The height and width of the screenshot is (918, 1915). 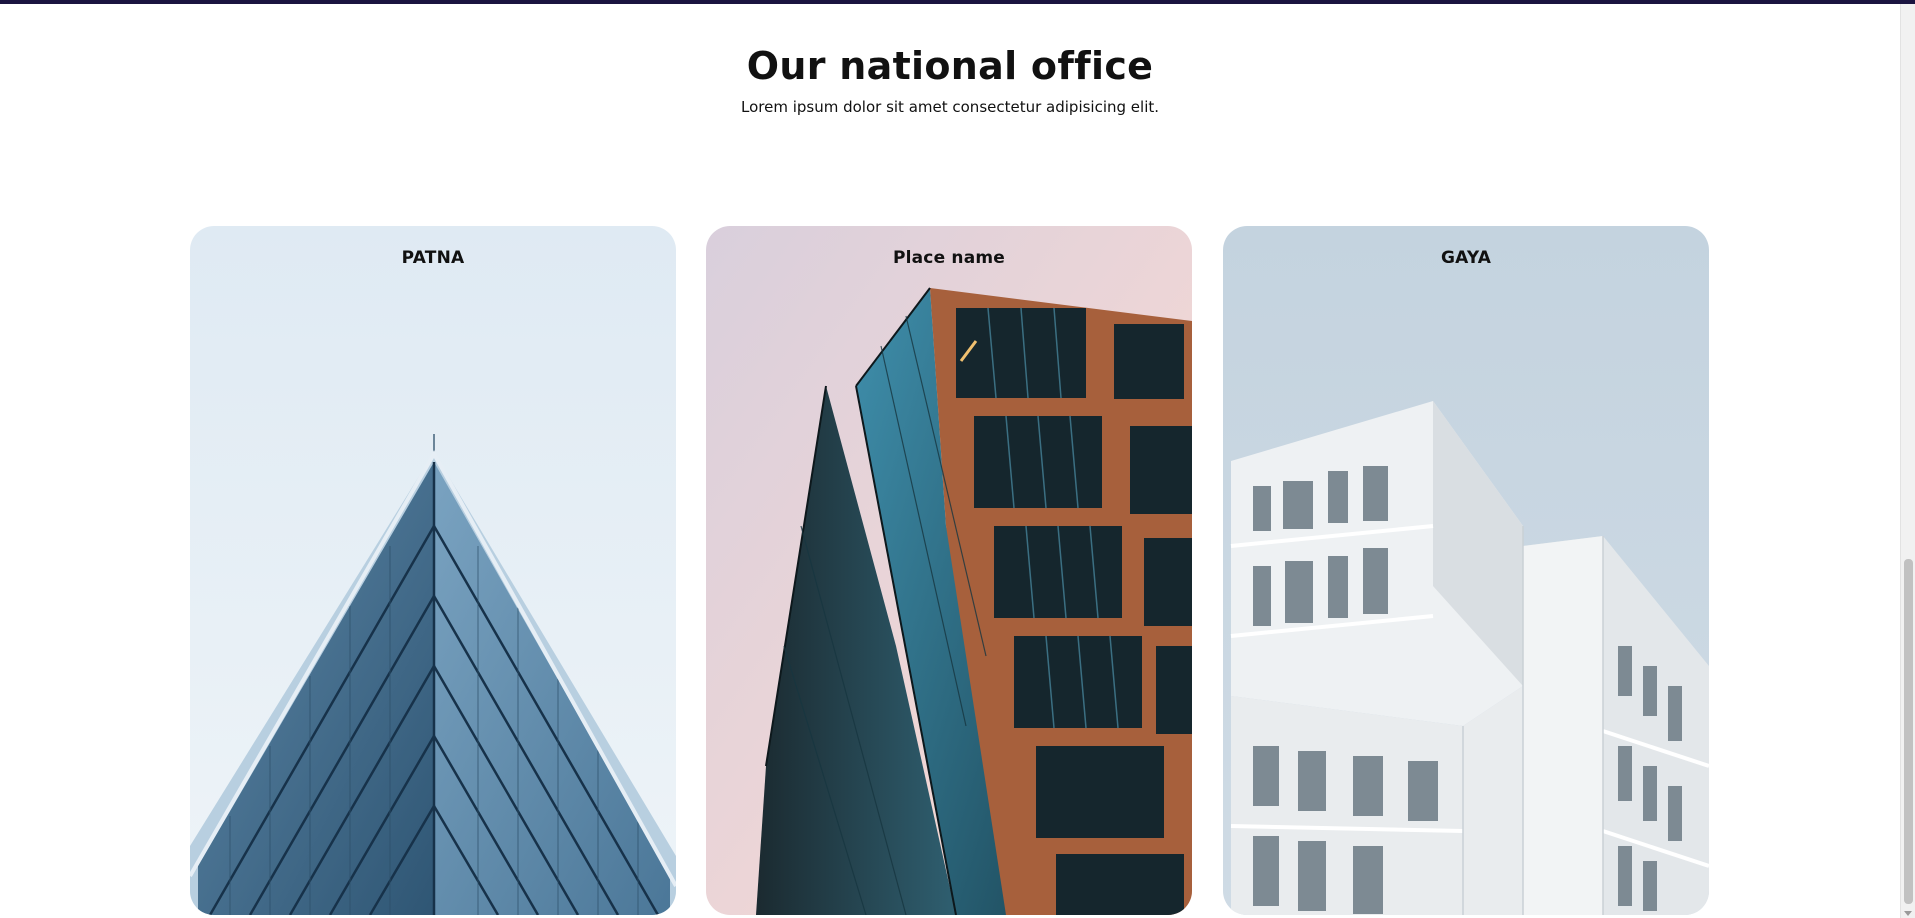 I want to click on office-label-patna: PATNA, so click(x=433, y=258).